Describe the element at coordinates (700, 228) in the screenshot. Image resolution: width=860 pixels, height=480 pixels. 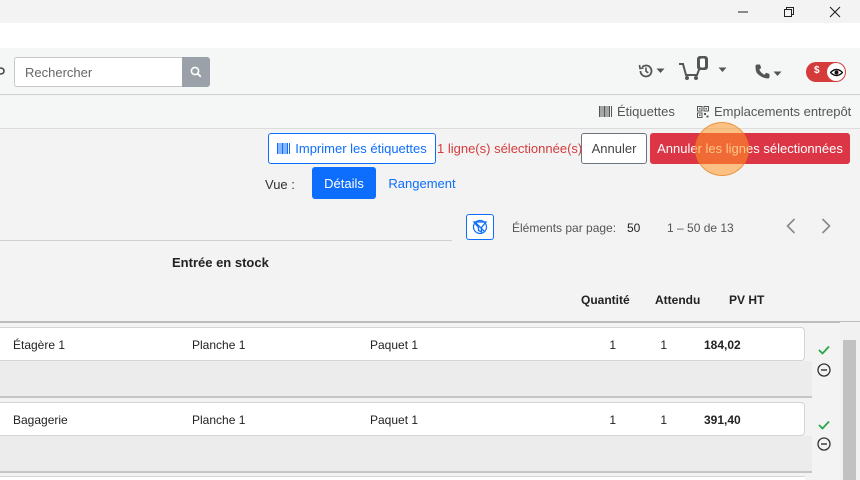
I see `page-range-label: 1 – 50 de 13` at that location.